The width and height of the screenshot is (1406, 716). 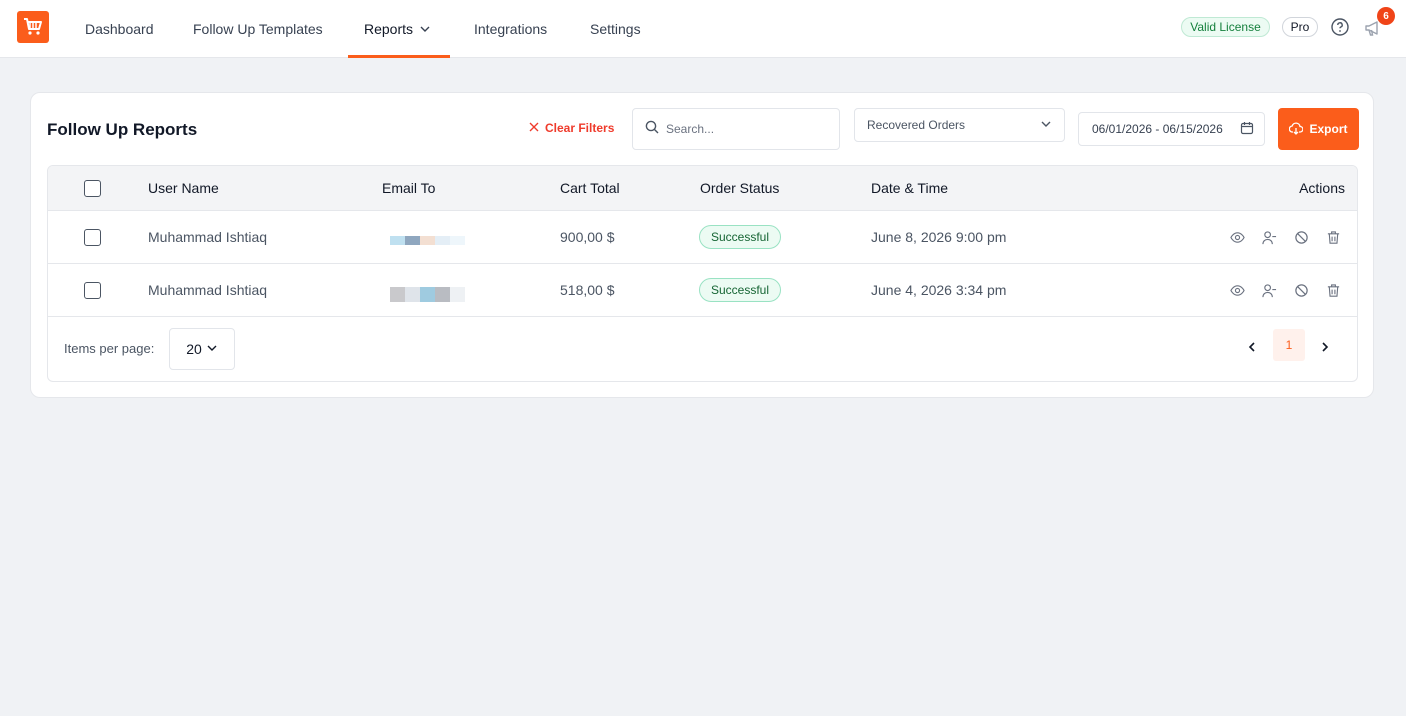 What do you see at coordinates (1386, 16) in the screenshot?
I see `notification-count-badge: 6` at bounding box center [1386, 16].